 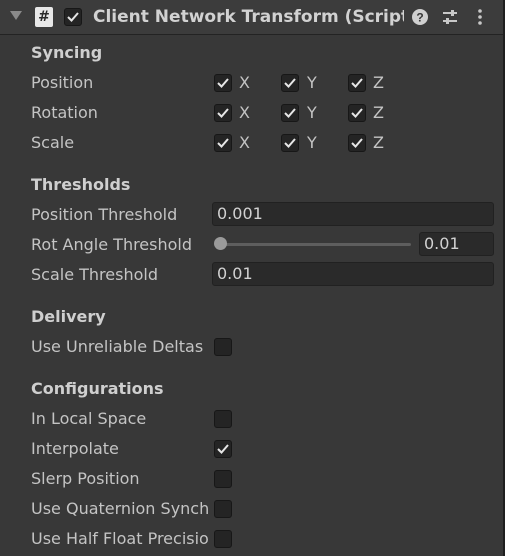 What do you see at coordinates (480, 17) in the screenshot?
I see `context-menu-icon` at bounding box center [480, 17].